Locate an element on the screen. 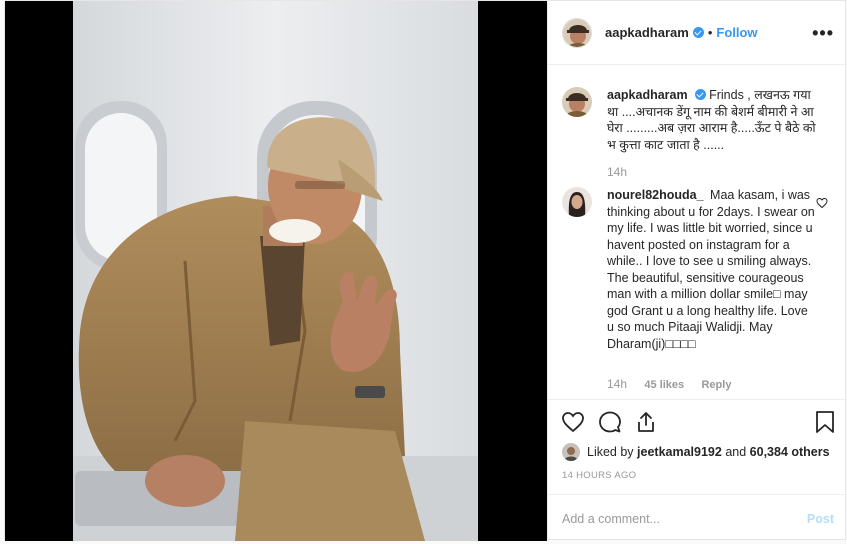 This screenshot has width=847, height=544. post-comment-button: Post is located at coordinates (820, 519).